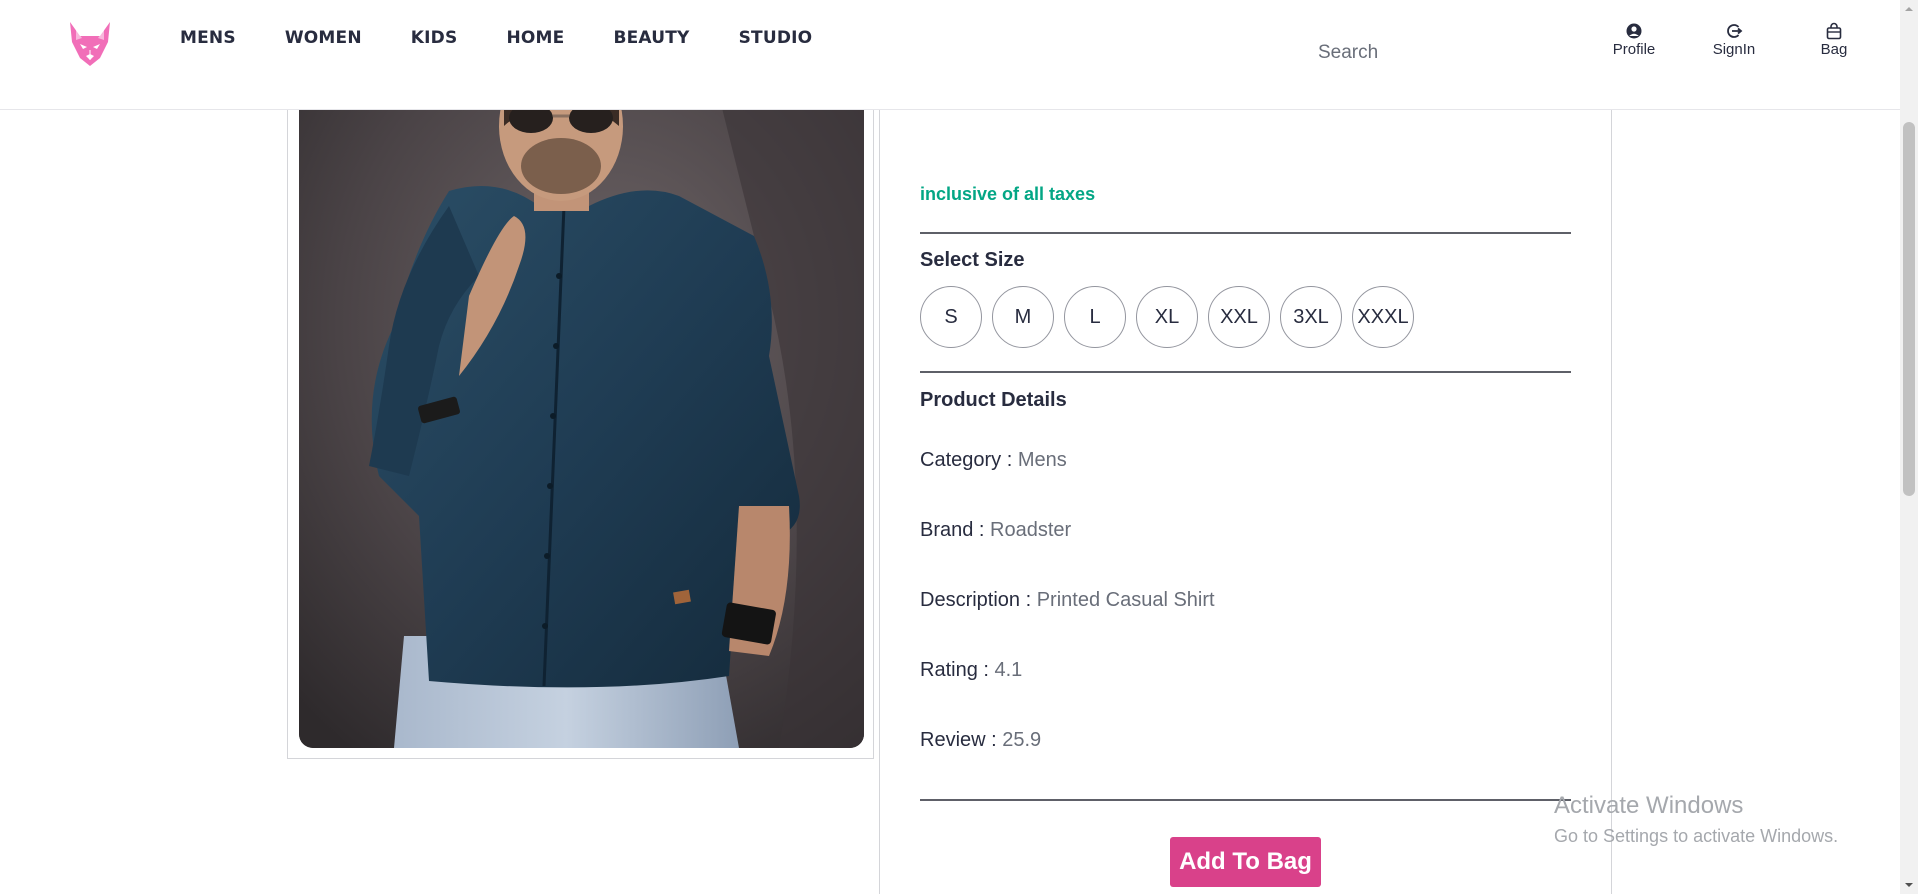 The height and width of the screenshot is (894, 1918). I want to click on detail-review: Review : 25.9, so click(980, 740).